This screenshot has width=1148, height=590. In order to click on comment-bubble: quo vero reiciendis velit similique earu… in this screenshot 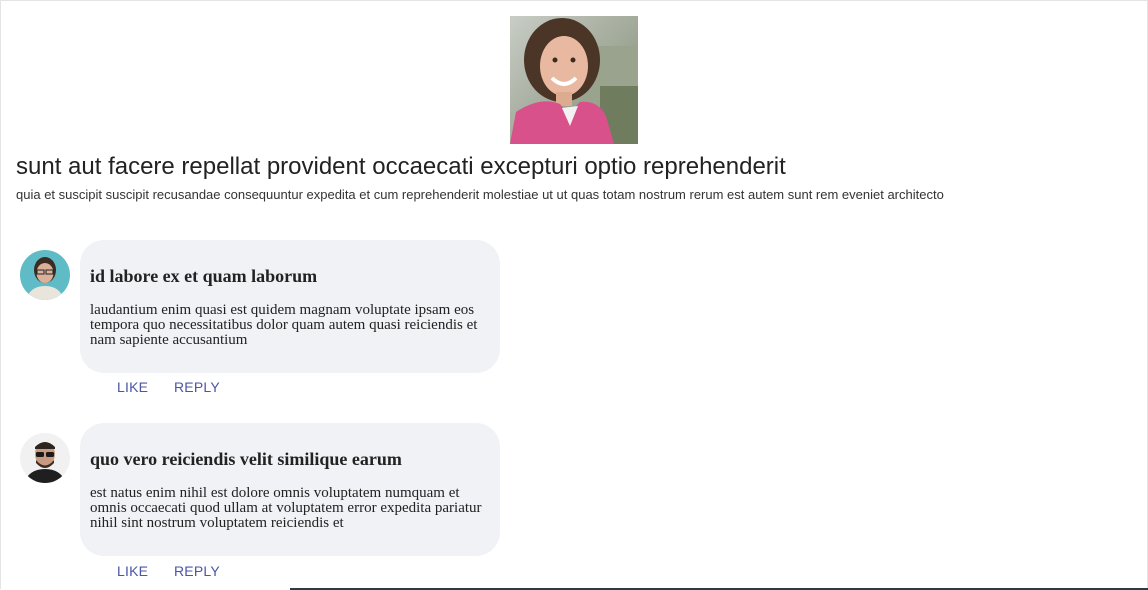, I will do `click(290, 489)`.